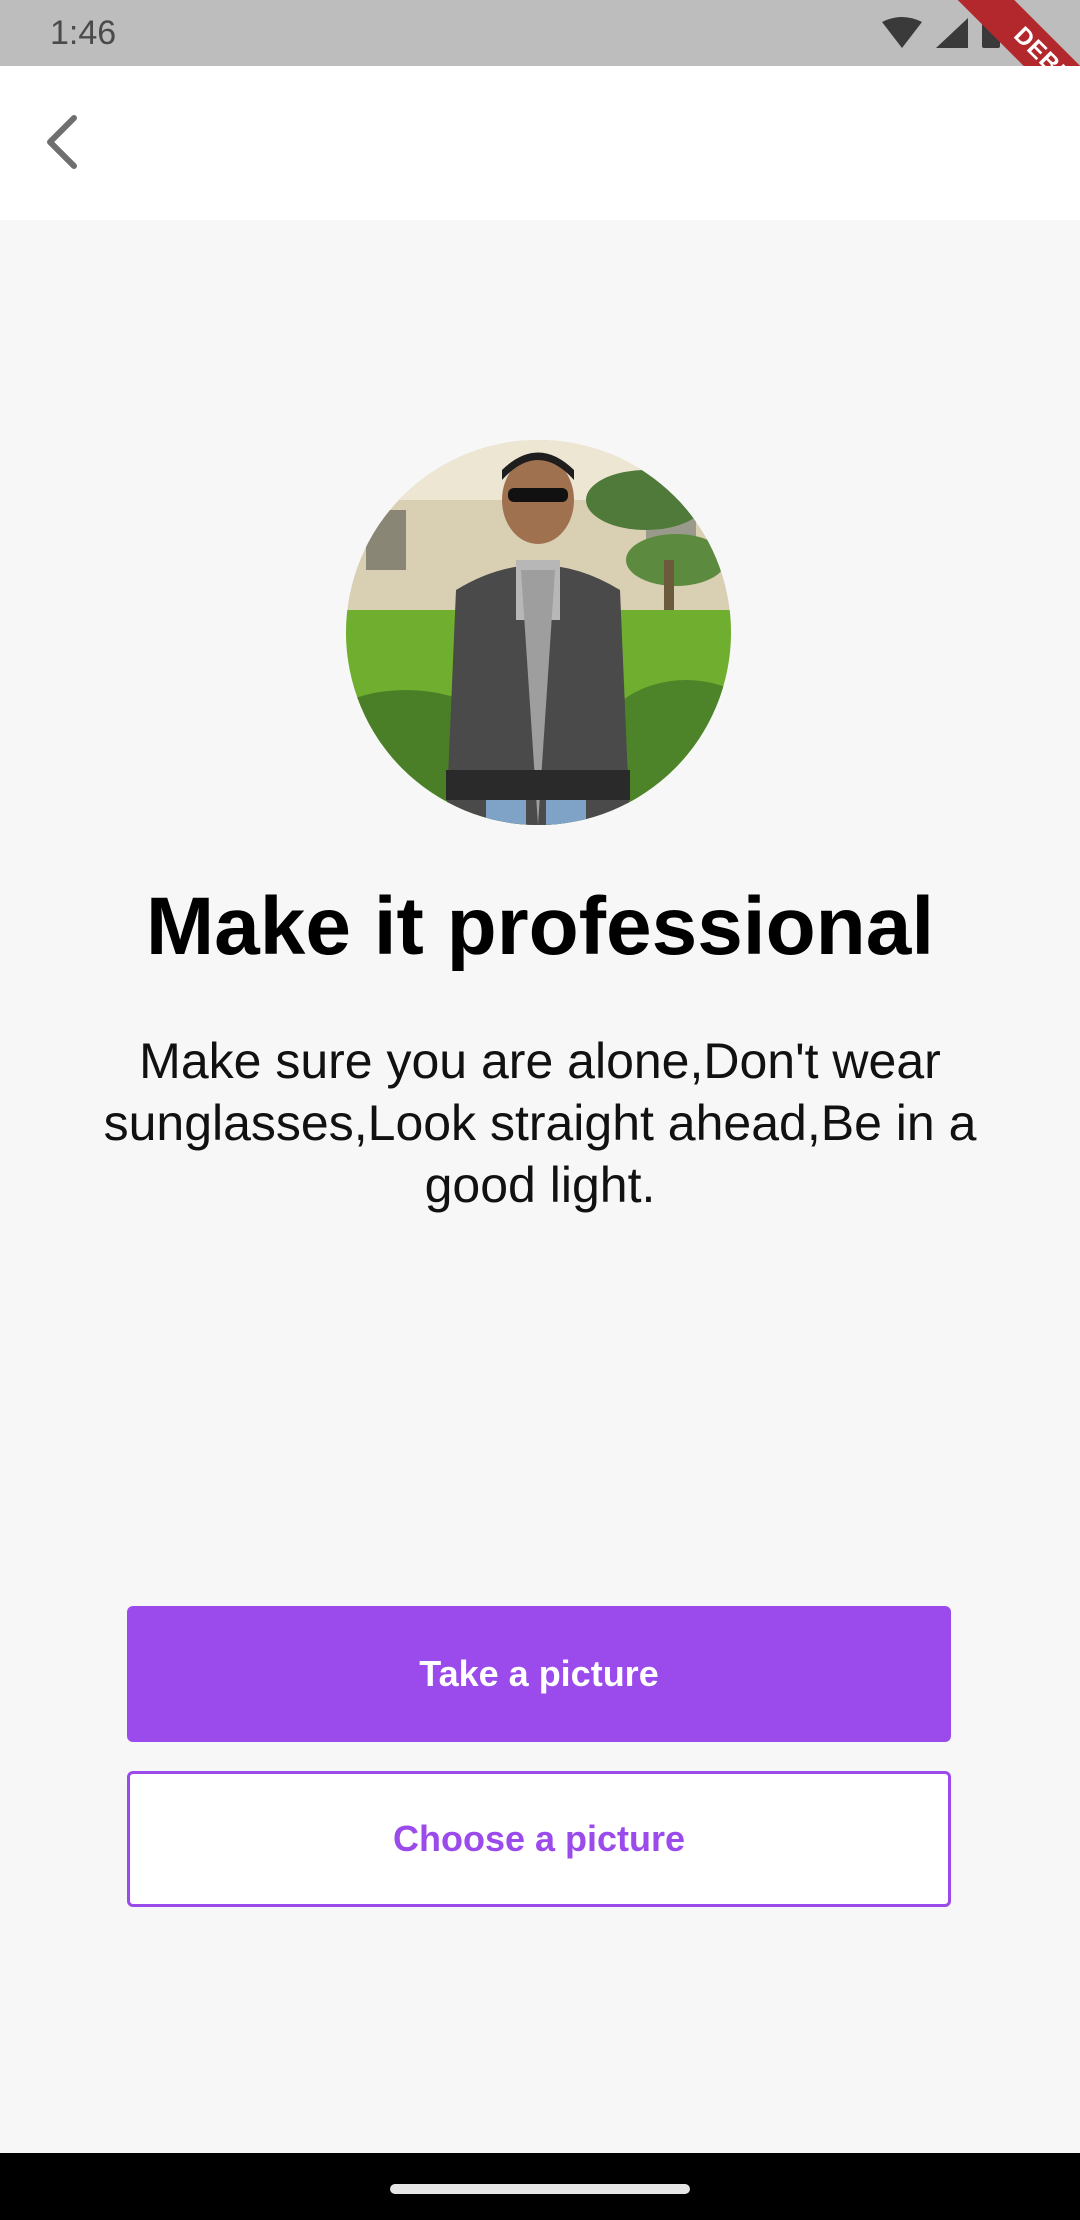 The width and height of the screenshot is (1080, 2220). What do you see at coordinates (540, 143) in the screenshot?
I see `app-bar` at bounding box center [540, 143].